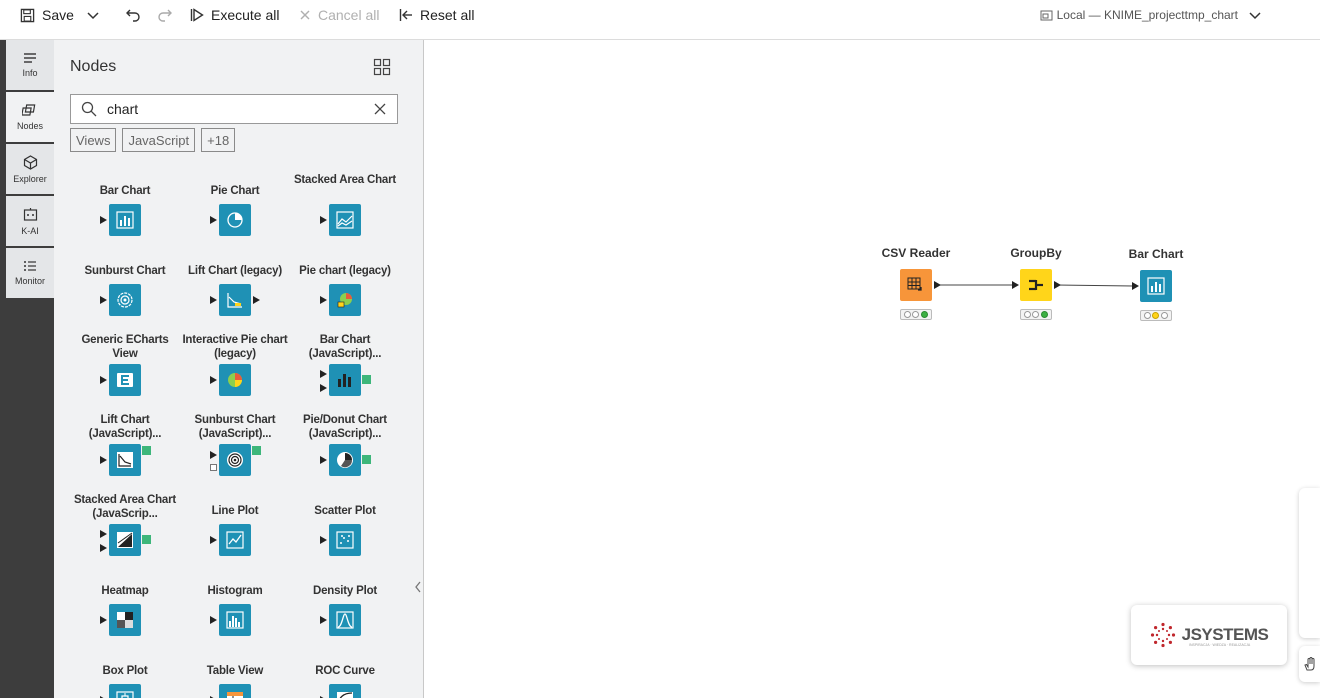 The width and height of the screenshot is (1320, 698). What do you see at coordinates (345, 672) in the screenshot?
I see `node-tile-roc-curve: ROC Curve` at bounding box center [345, 672].